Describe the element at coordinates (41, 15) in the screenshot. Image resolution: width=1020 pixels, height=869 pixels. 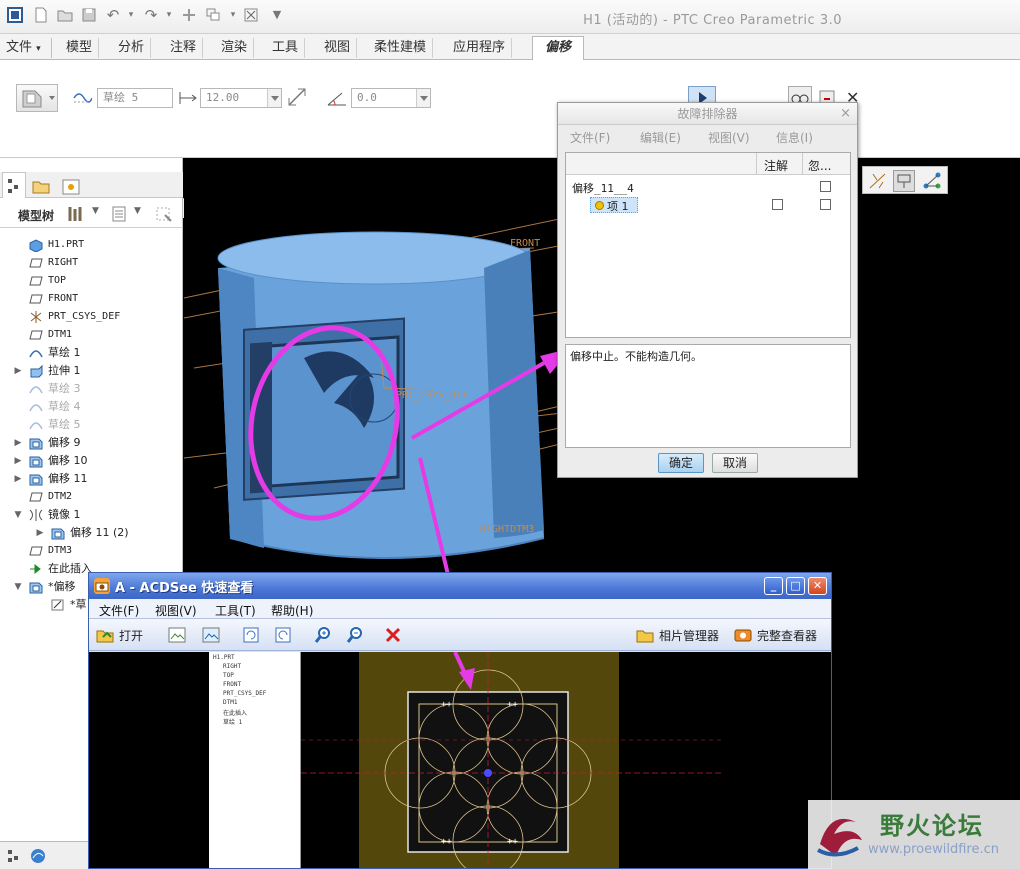
I see `new-file-icon` at that location.